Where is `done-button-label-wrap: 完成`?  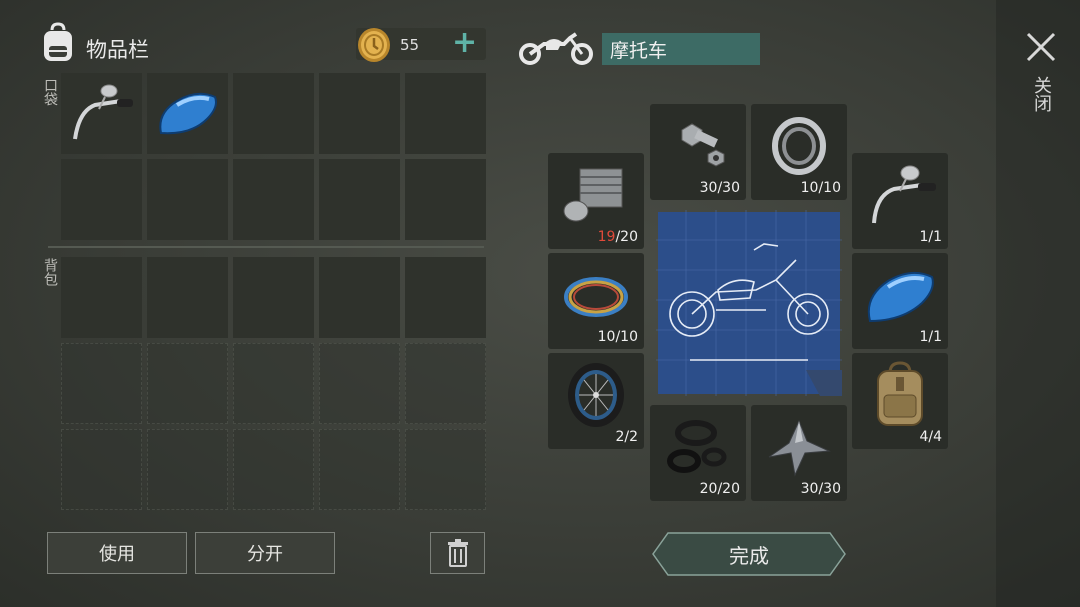 done-button-label-wrap: 完成 is located at coordinates (749, 554).